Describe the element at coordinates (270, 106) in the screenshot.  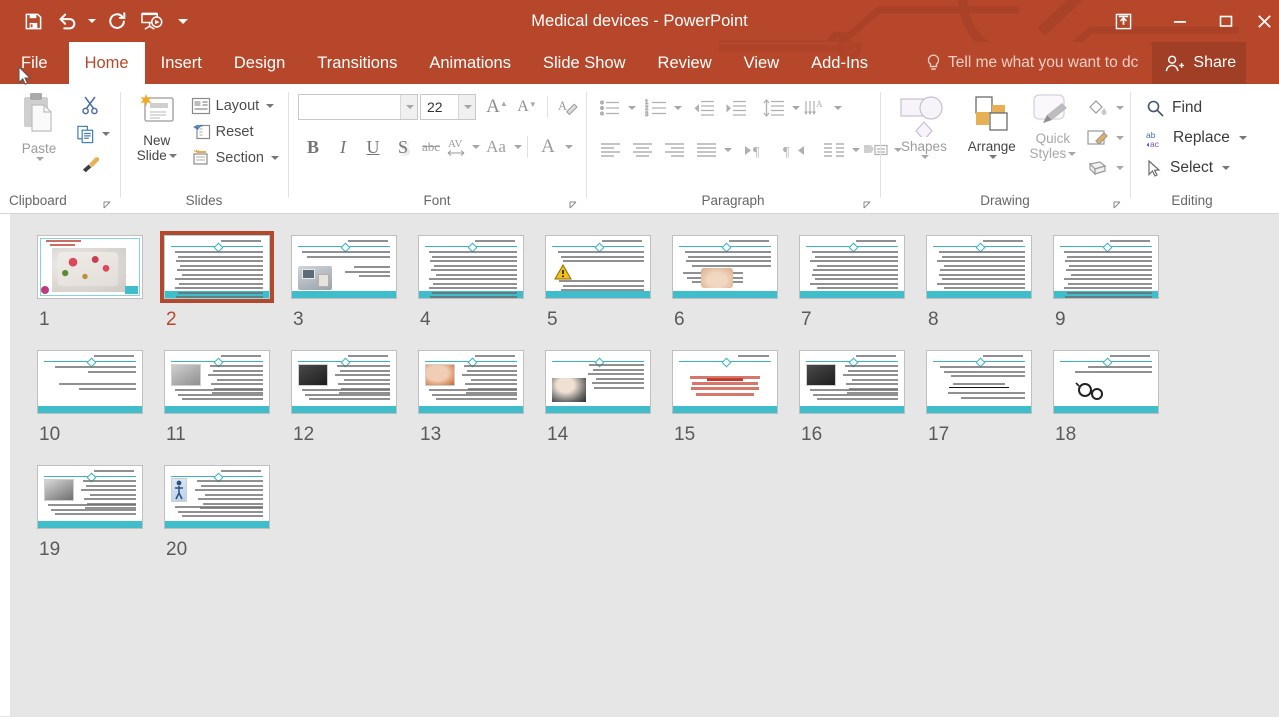
I see `layout-caret-icon` at that location.